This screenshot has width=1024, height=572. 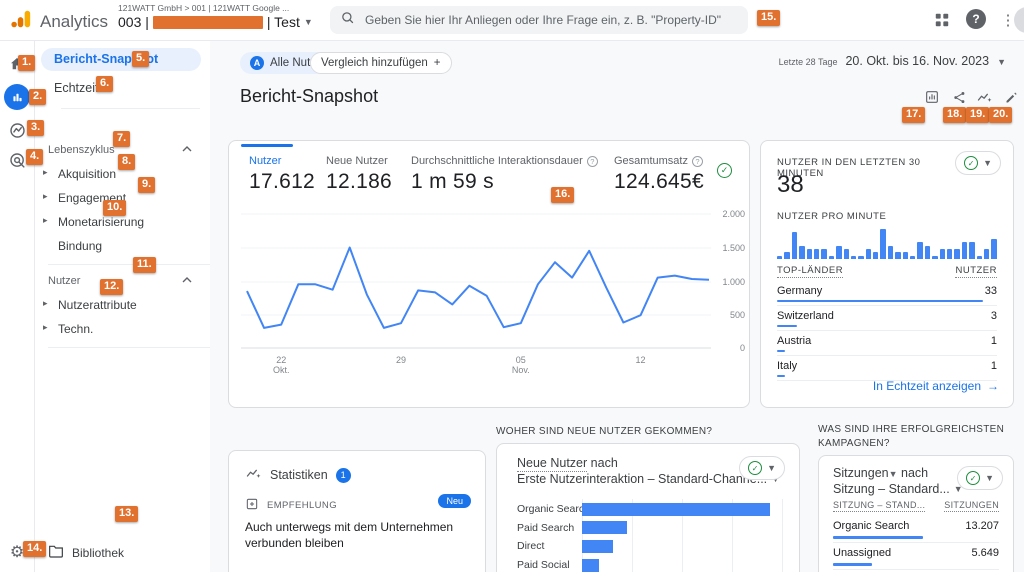 What do you see at coordinates (976, 19) in the screenshot?
I see `help-icon: ?` at bounding box center [976, 19].